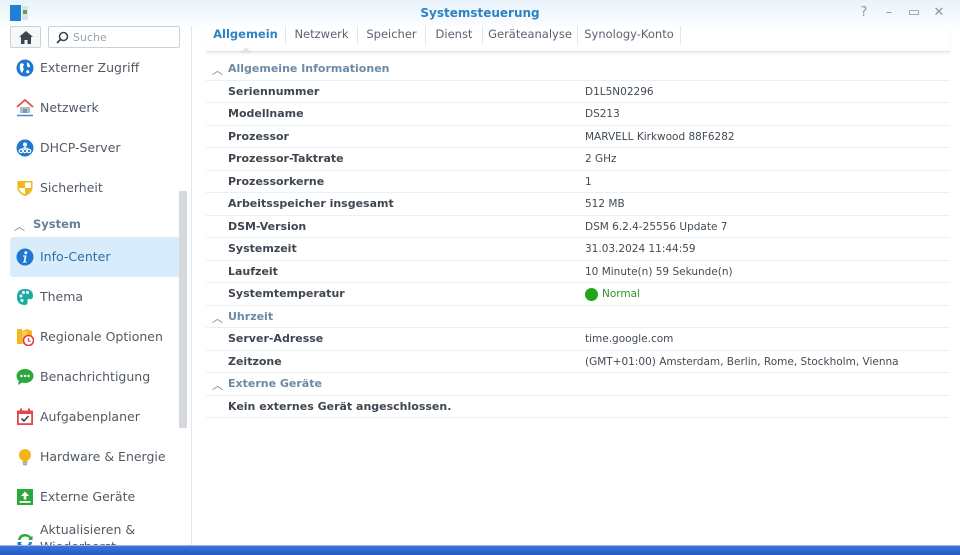 This screenshot has width=960, height=555. Describe the element at coordinates (578, 182) in the screenshot. I see `info-row-cpu-cores: Prozessorkerne 1` at that location.